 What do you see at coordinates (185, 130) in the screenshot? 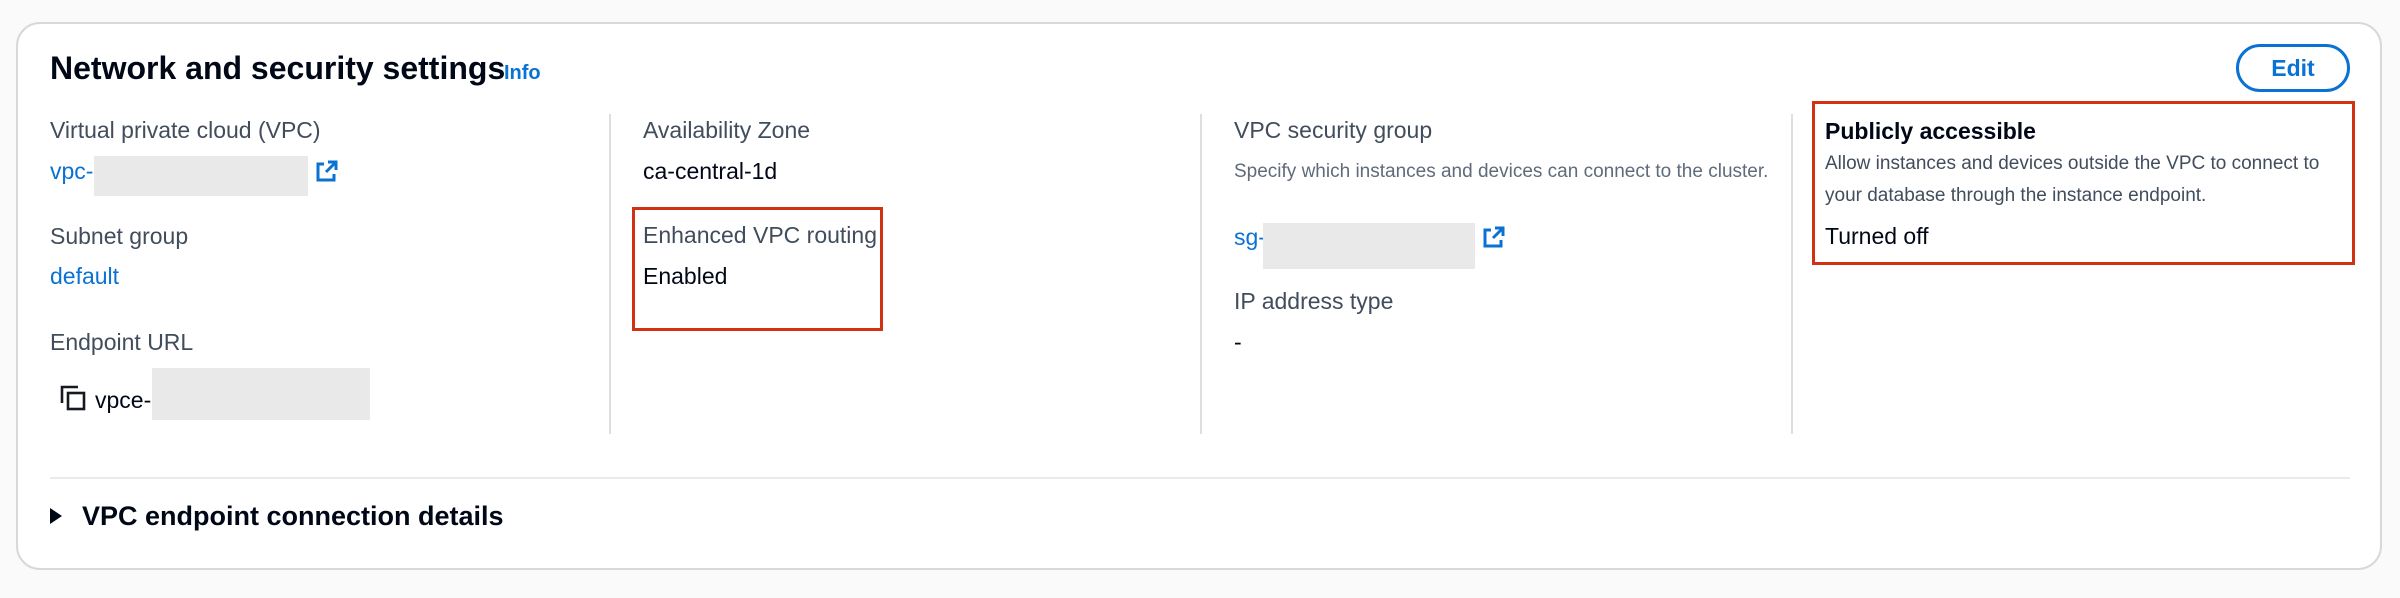
I see `vpc-label: Virtual private cloud (VPC)` at bounding box center [185, 130].